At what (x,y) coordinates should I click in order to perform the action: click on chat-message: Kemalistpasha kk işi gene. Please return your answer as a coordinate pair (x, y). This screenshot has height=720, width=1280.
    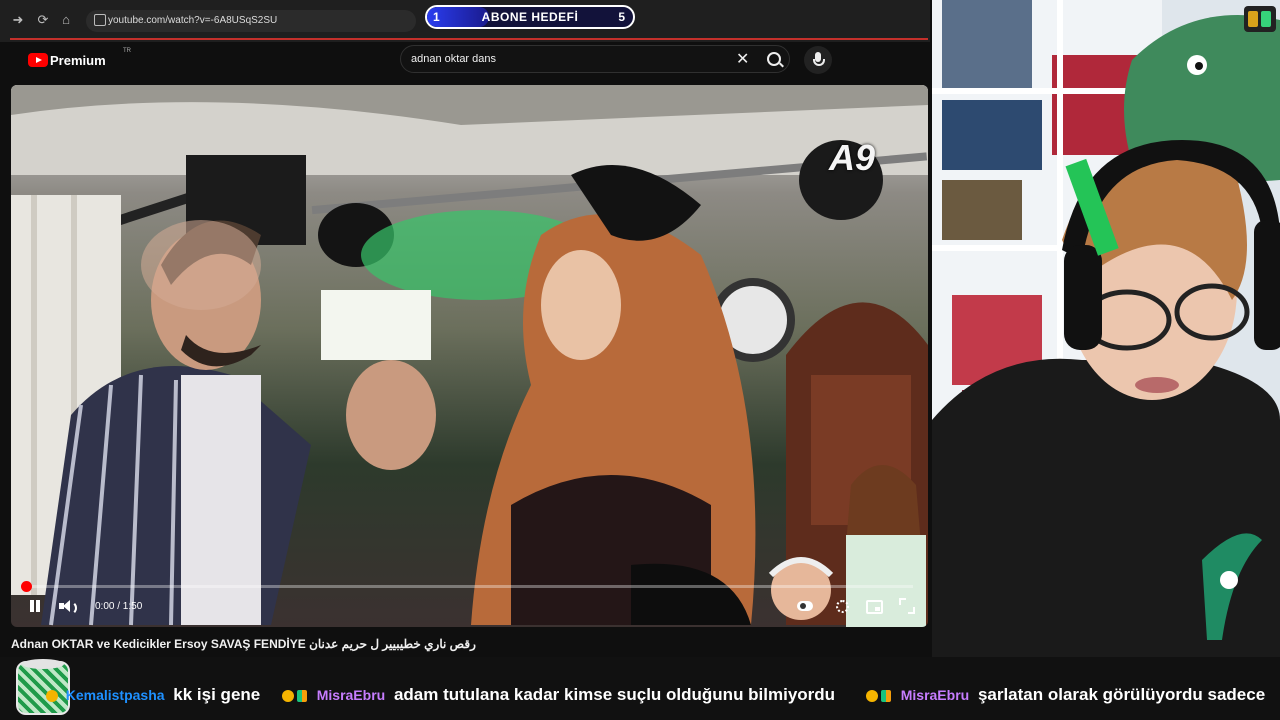
    Looking at the image, I should click on (153, 695).